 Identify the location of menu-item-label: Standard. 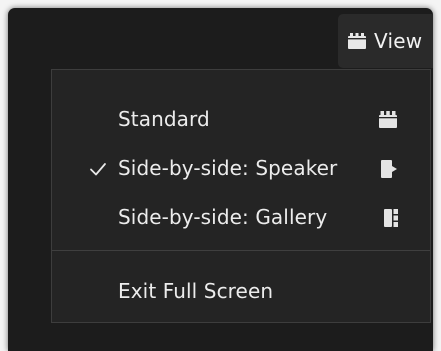
(164, 119).